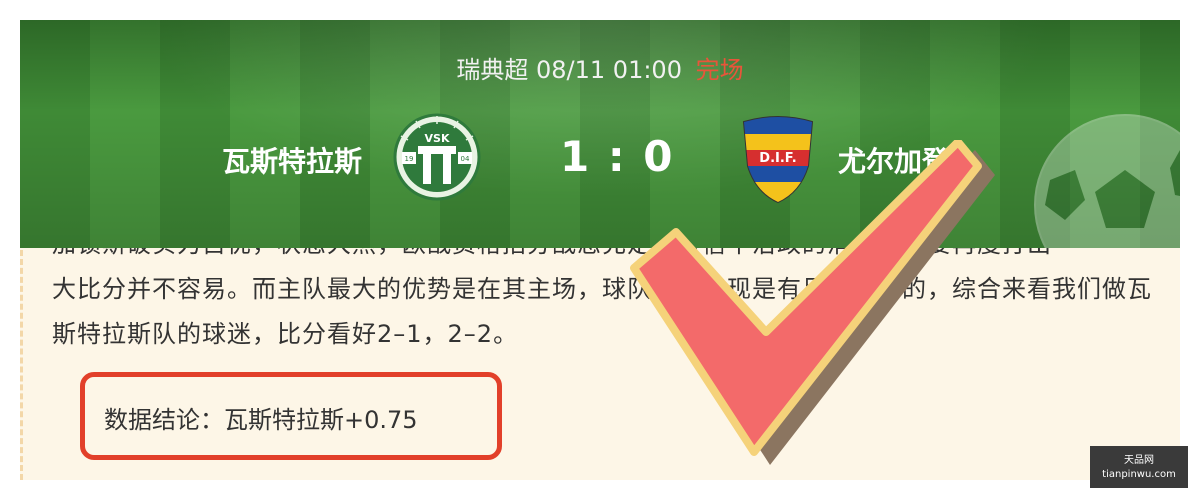 This screenshot has height=500, width=1200. I want to click on vasteras-sk-crest-icon: VSK 19 04, so click(437, 159).